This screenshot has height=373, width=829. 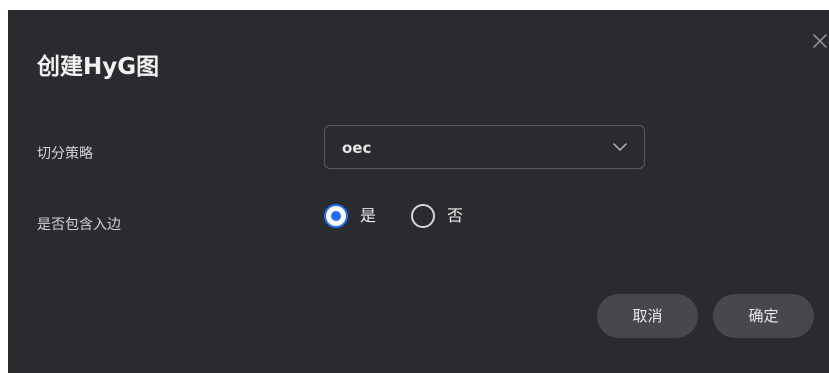 What do you see at coordinates (79, 225) in the screenshot?
I see `include-in-edge-label: 是否包含入边` at bounding box center [79, 225].